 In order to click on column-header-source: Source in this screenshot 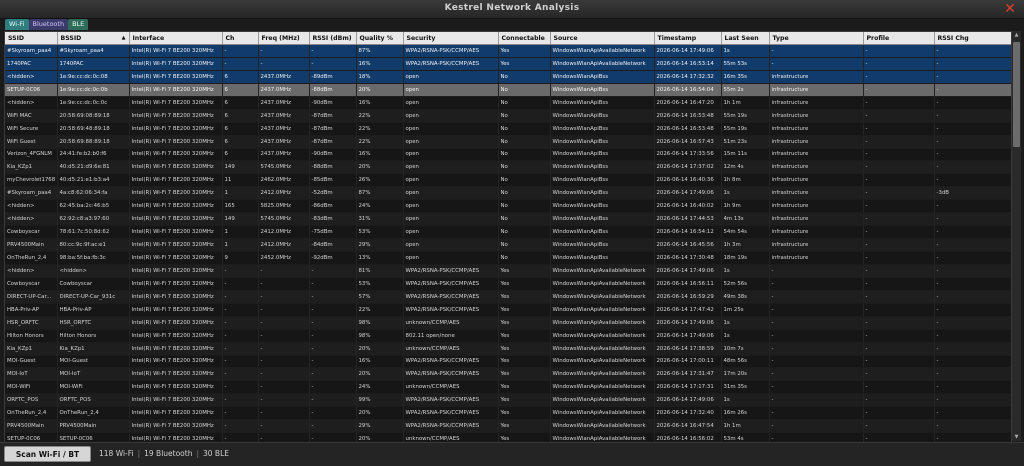, I will do `click(602, 38)`.